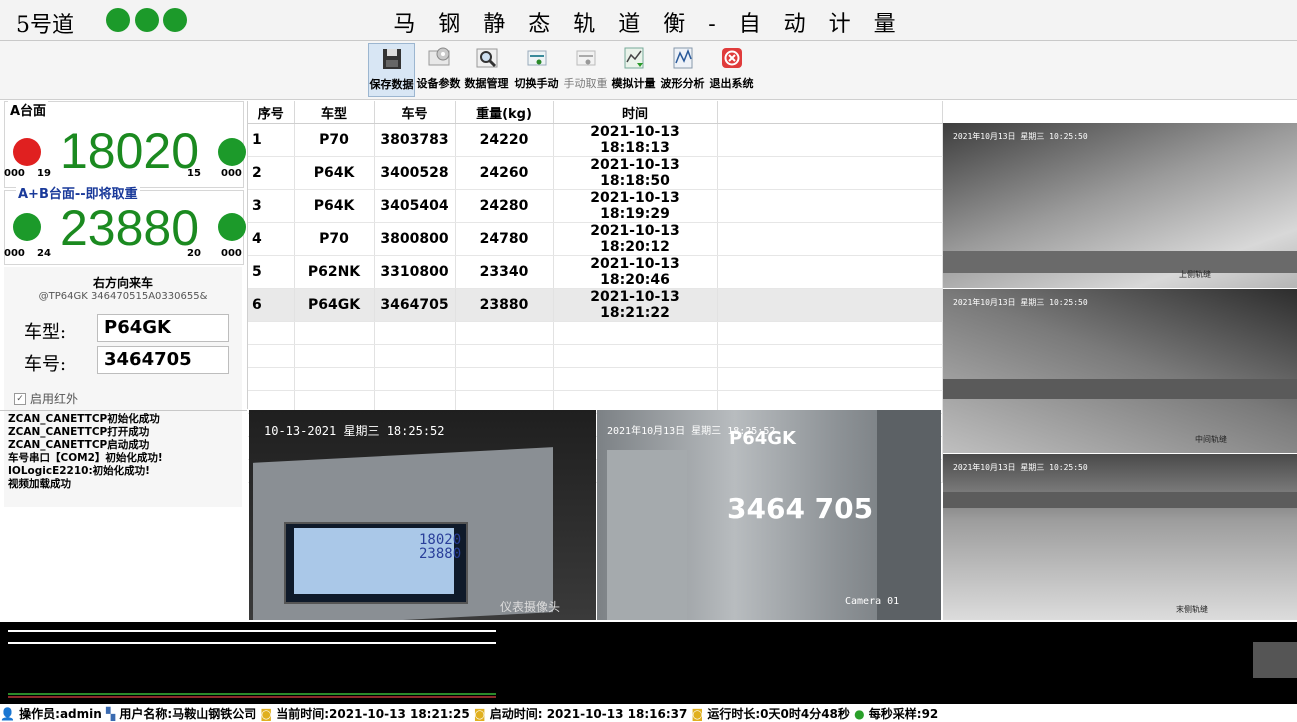 This screenshot has height=722, width=1297. Describe the element at coordinates (830, 112) in the screenshot. I see `col-header-blank` at that location.